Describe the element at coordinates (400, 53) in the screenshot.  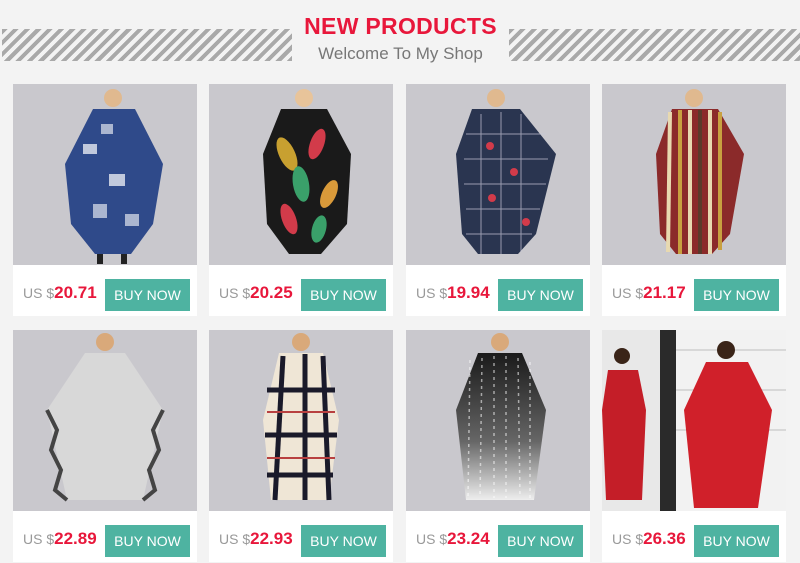
I see `section-subtitle: Welcome To My Shop` at that location.